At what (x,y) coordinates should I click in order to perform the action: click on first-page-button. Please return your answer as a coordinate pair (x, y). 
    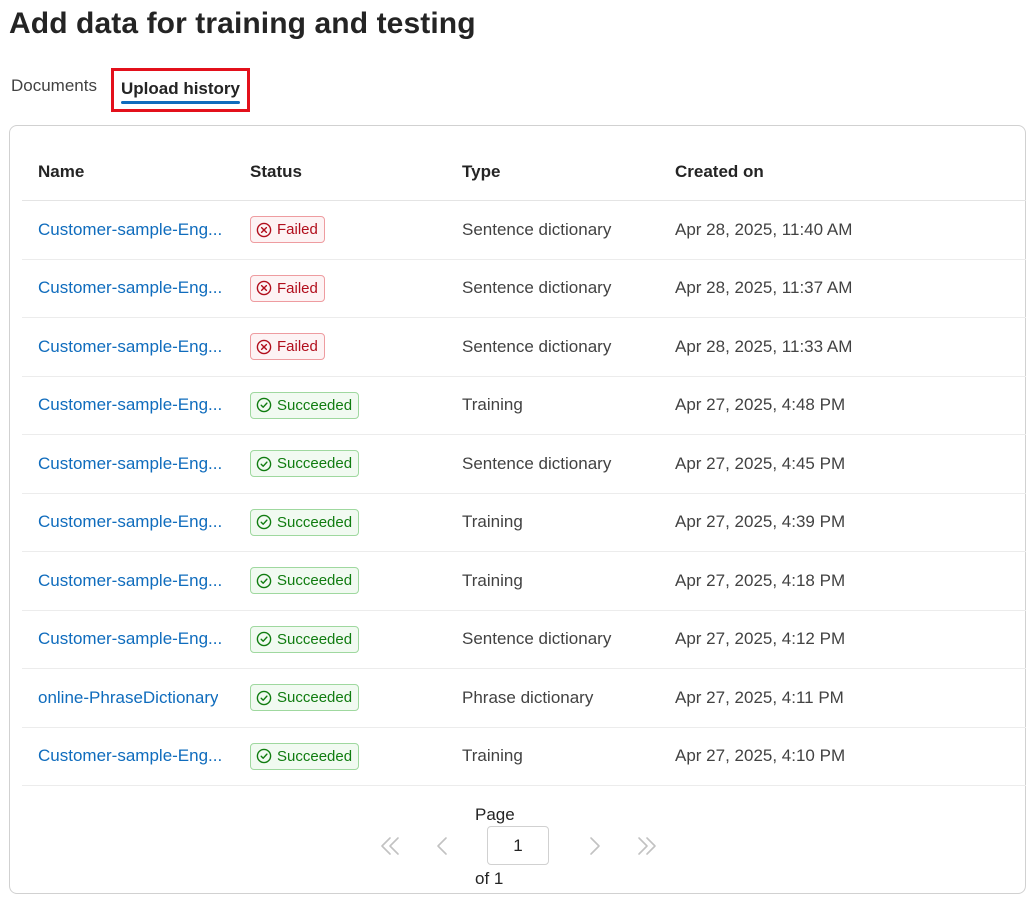
    Looking at the image, I should click on (390, 846).